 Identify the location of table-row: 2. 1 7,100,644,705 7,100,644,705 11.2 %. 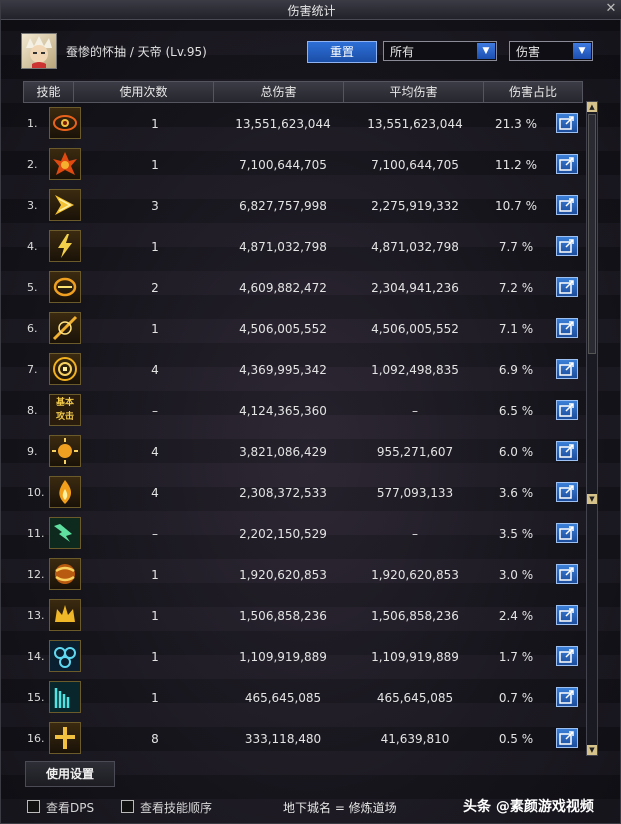
(303, 164).